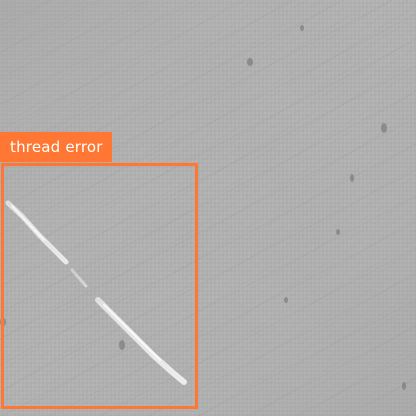 This screenshot has height=416, width=416. Describe the element at coordinates (56, 147) in the screenshot. I see `detection-label: thread error` at that location.